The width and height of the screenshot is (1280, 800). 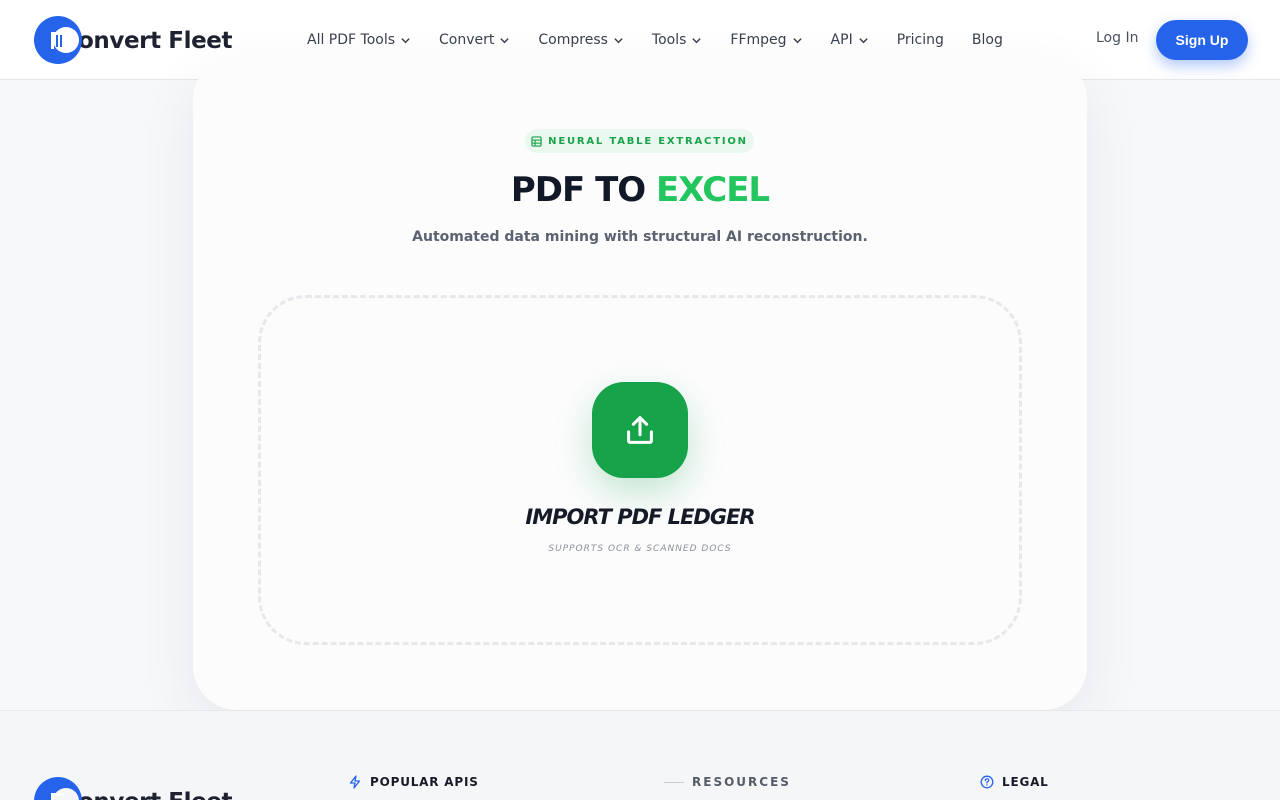 I want to click on nav-ffmpeg: FFmpeg, so click(x=766, y=40).